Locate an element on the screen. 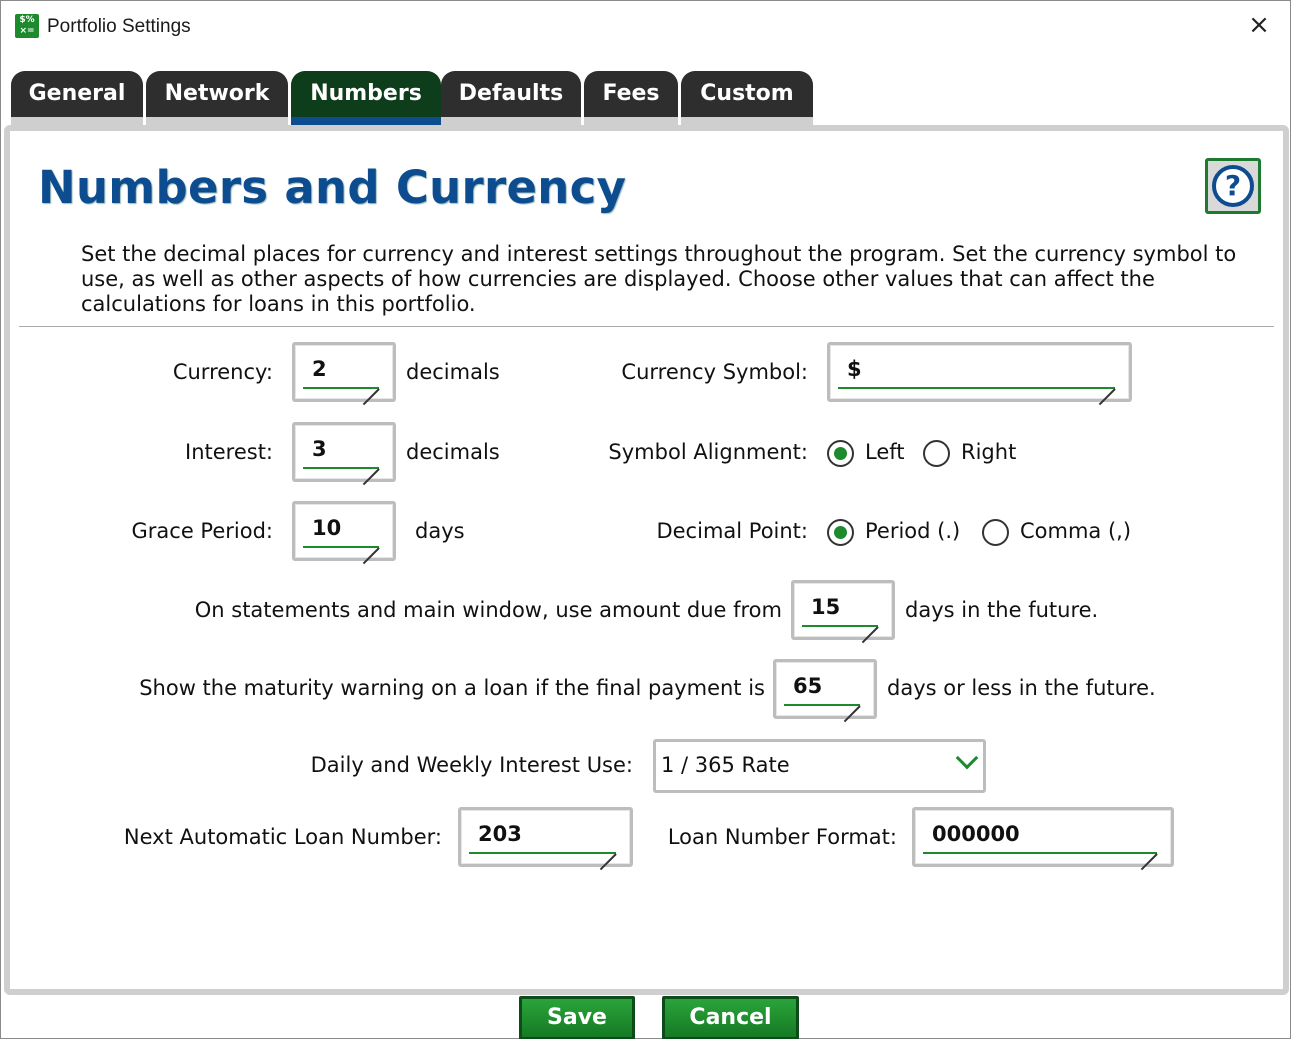  daily-weekly-interest-label: Daily and Weekly Interest Use: is located at coordinates (471, 765).